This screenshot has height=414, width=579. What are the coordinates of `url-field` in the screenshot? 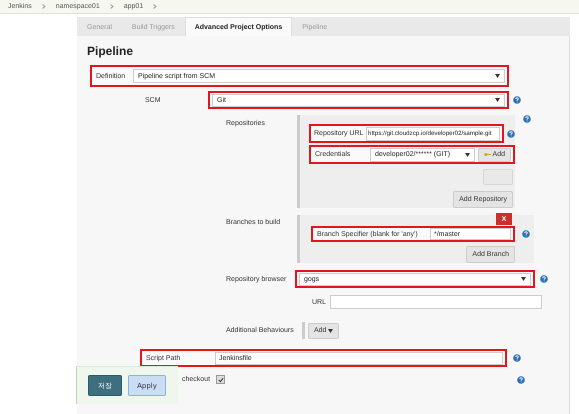 It's located at (436, 302).